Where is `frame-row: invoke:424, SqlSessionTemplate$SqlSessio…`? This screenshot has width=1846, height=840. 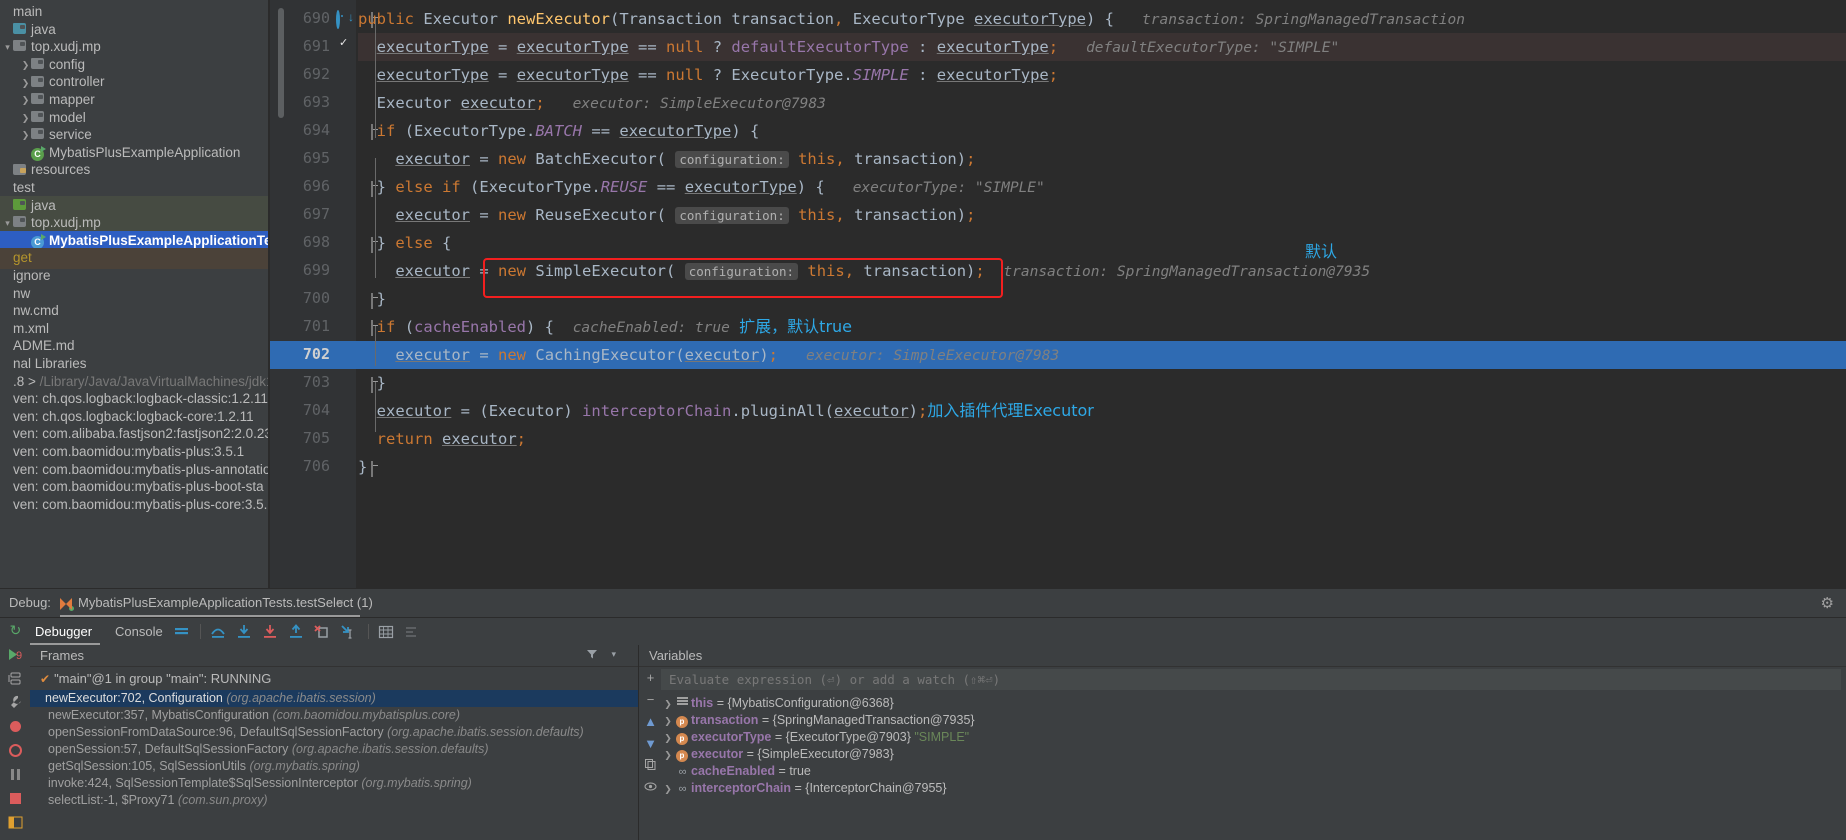
frame-row: invoke:424, SqlSessionTemplate$SqlSessio… is located at coordinates (334, 783).